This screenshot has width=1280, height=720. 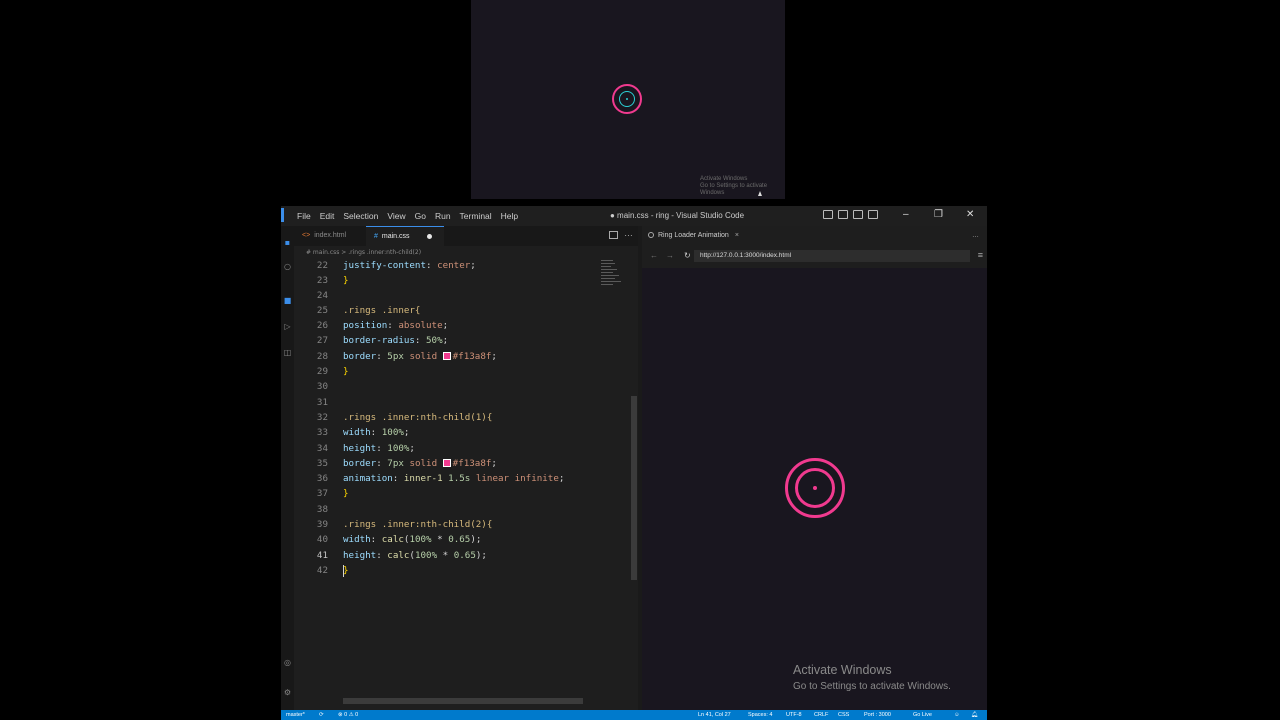 I want to click on preview-activate-sub: Go to Settings to activate Windows, so click(x=734, y=189).